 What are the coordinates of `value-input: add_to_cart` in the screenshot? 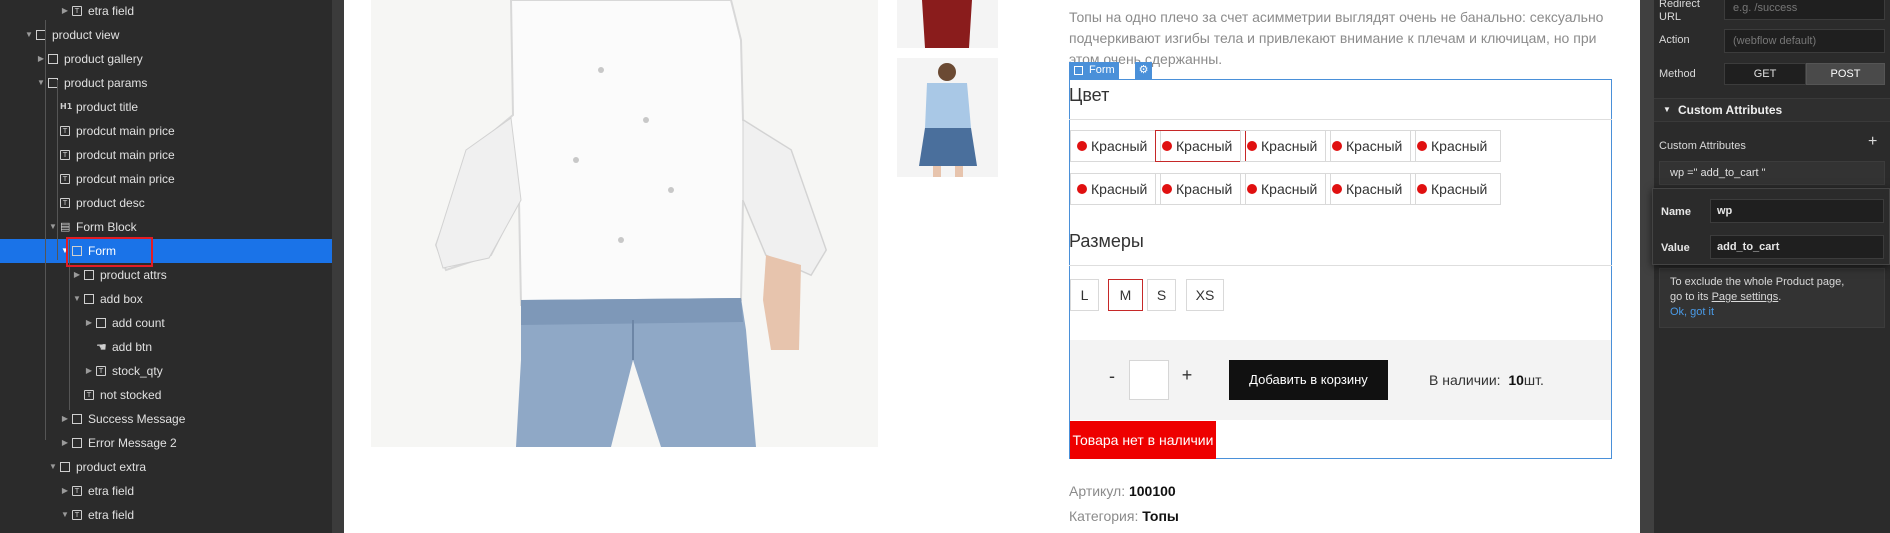 It's located at (1797, 247).